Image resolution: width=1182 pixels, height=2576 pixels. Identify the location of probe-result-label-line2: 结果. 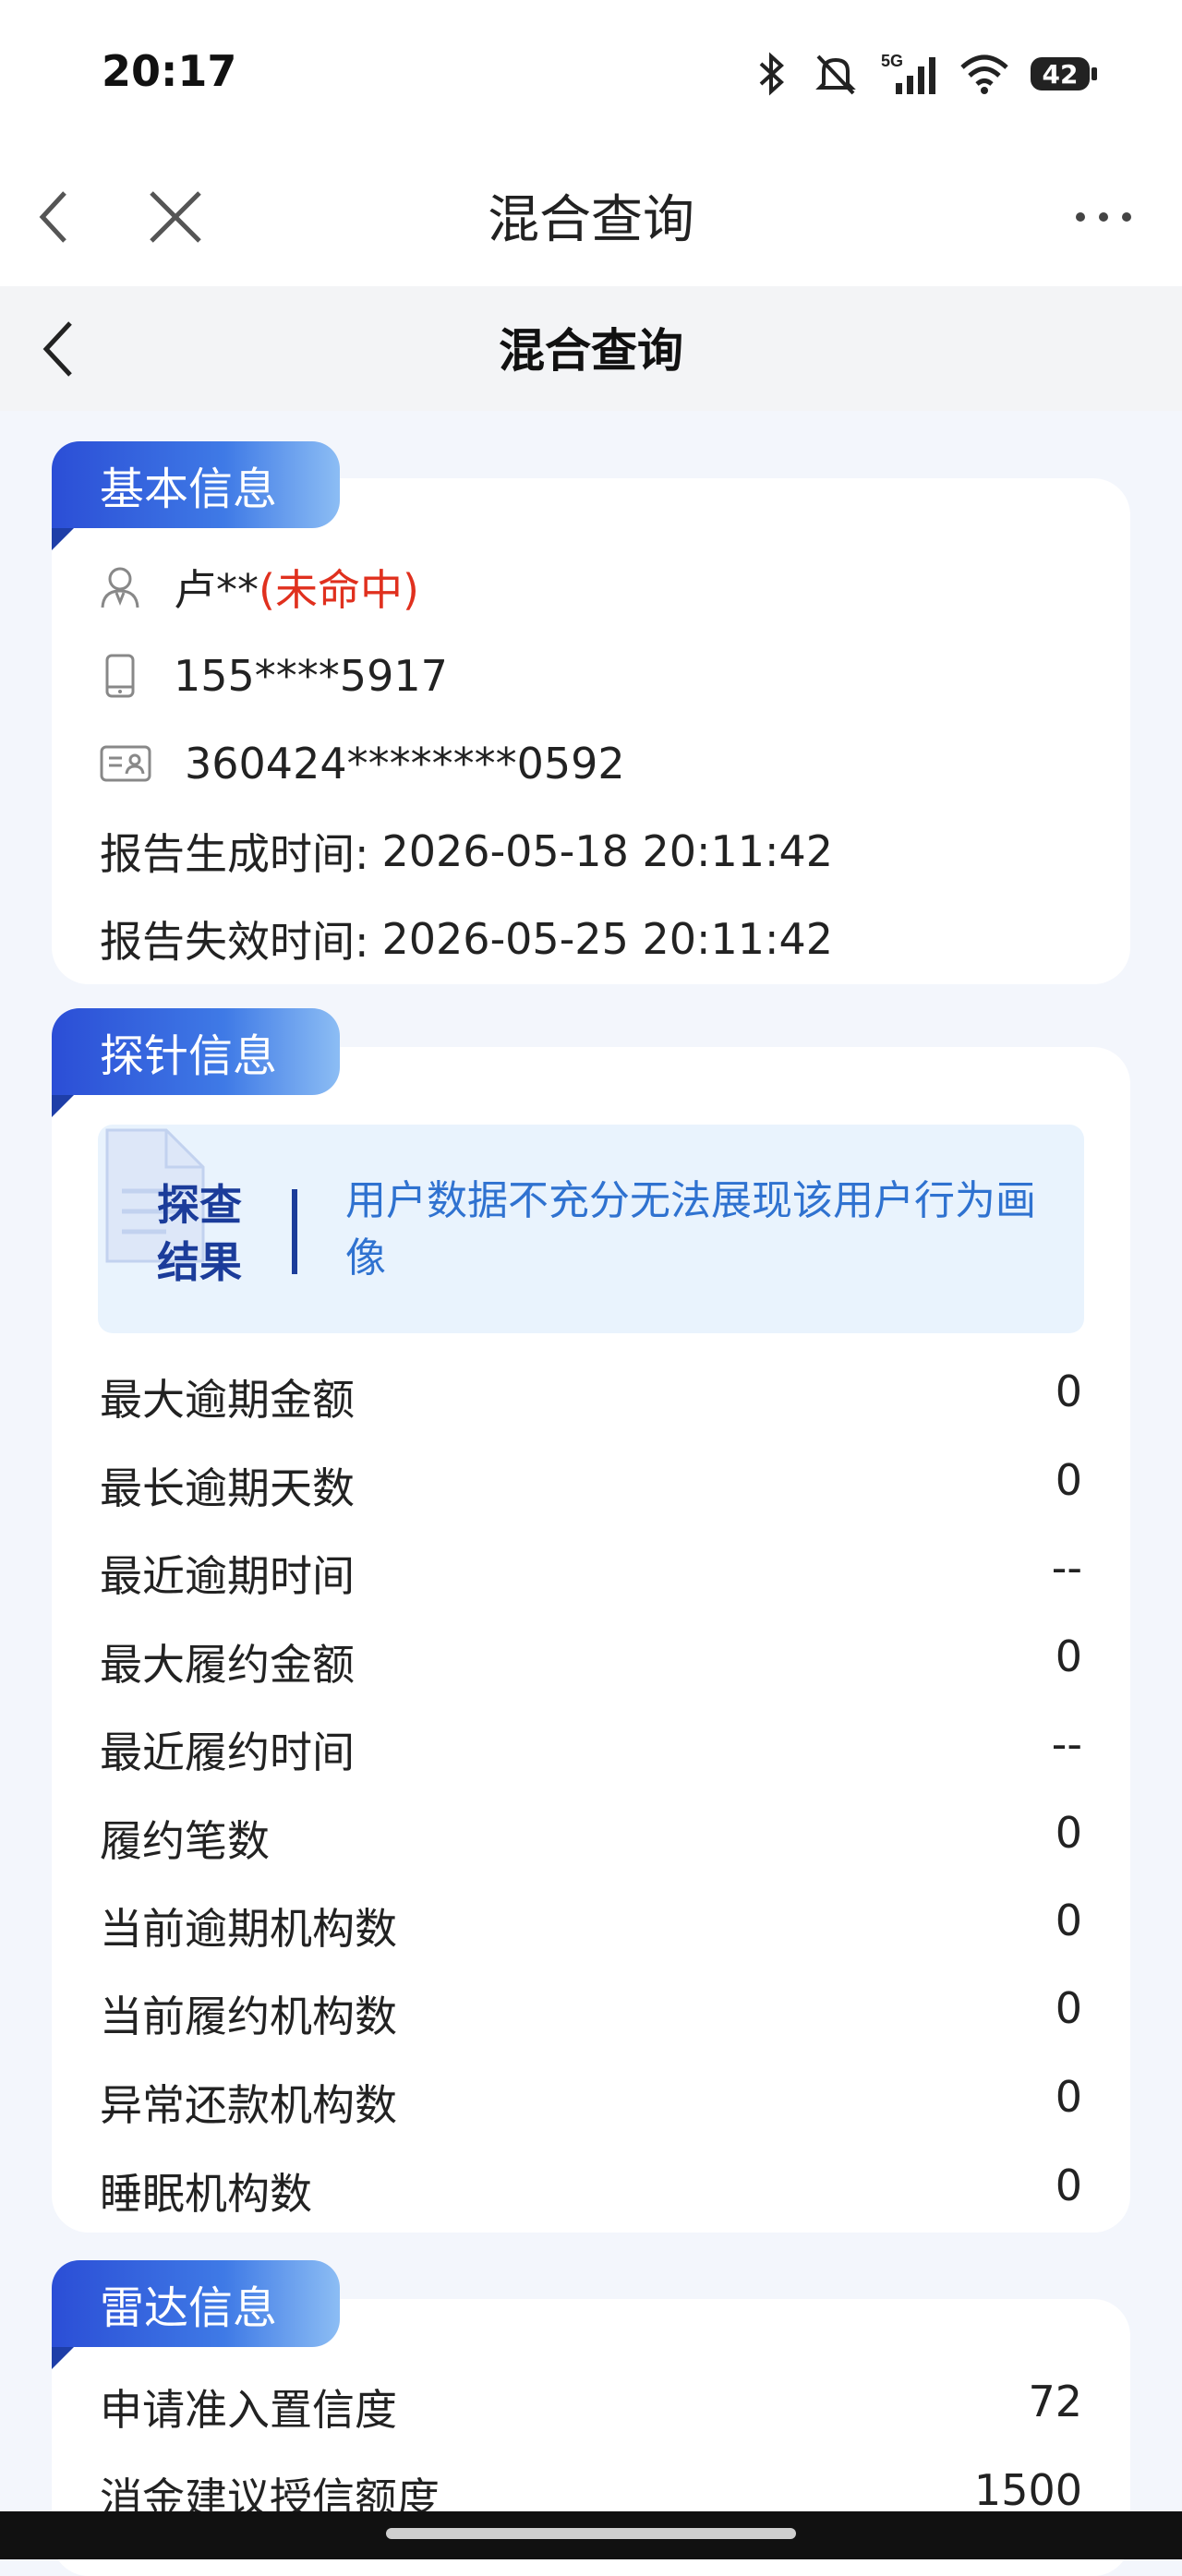
(199, 1262).